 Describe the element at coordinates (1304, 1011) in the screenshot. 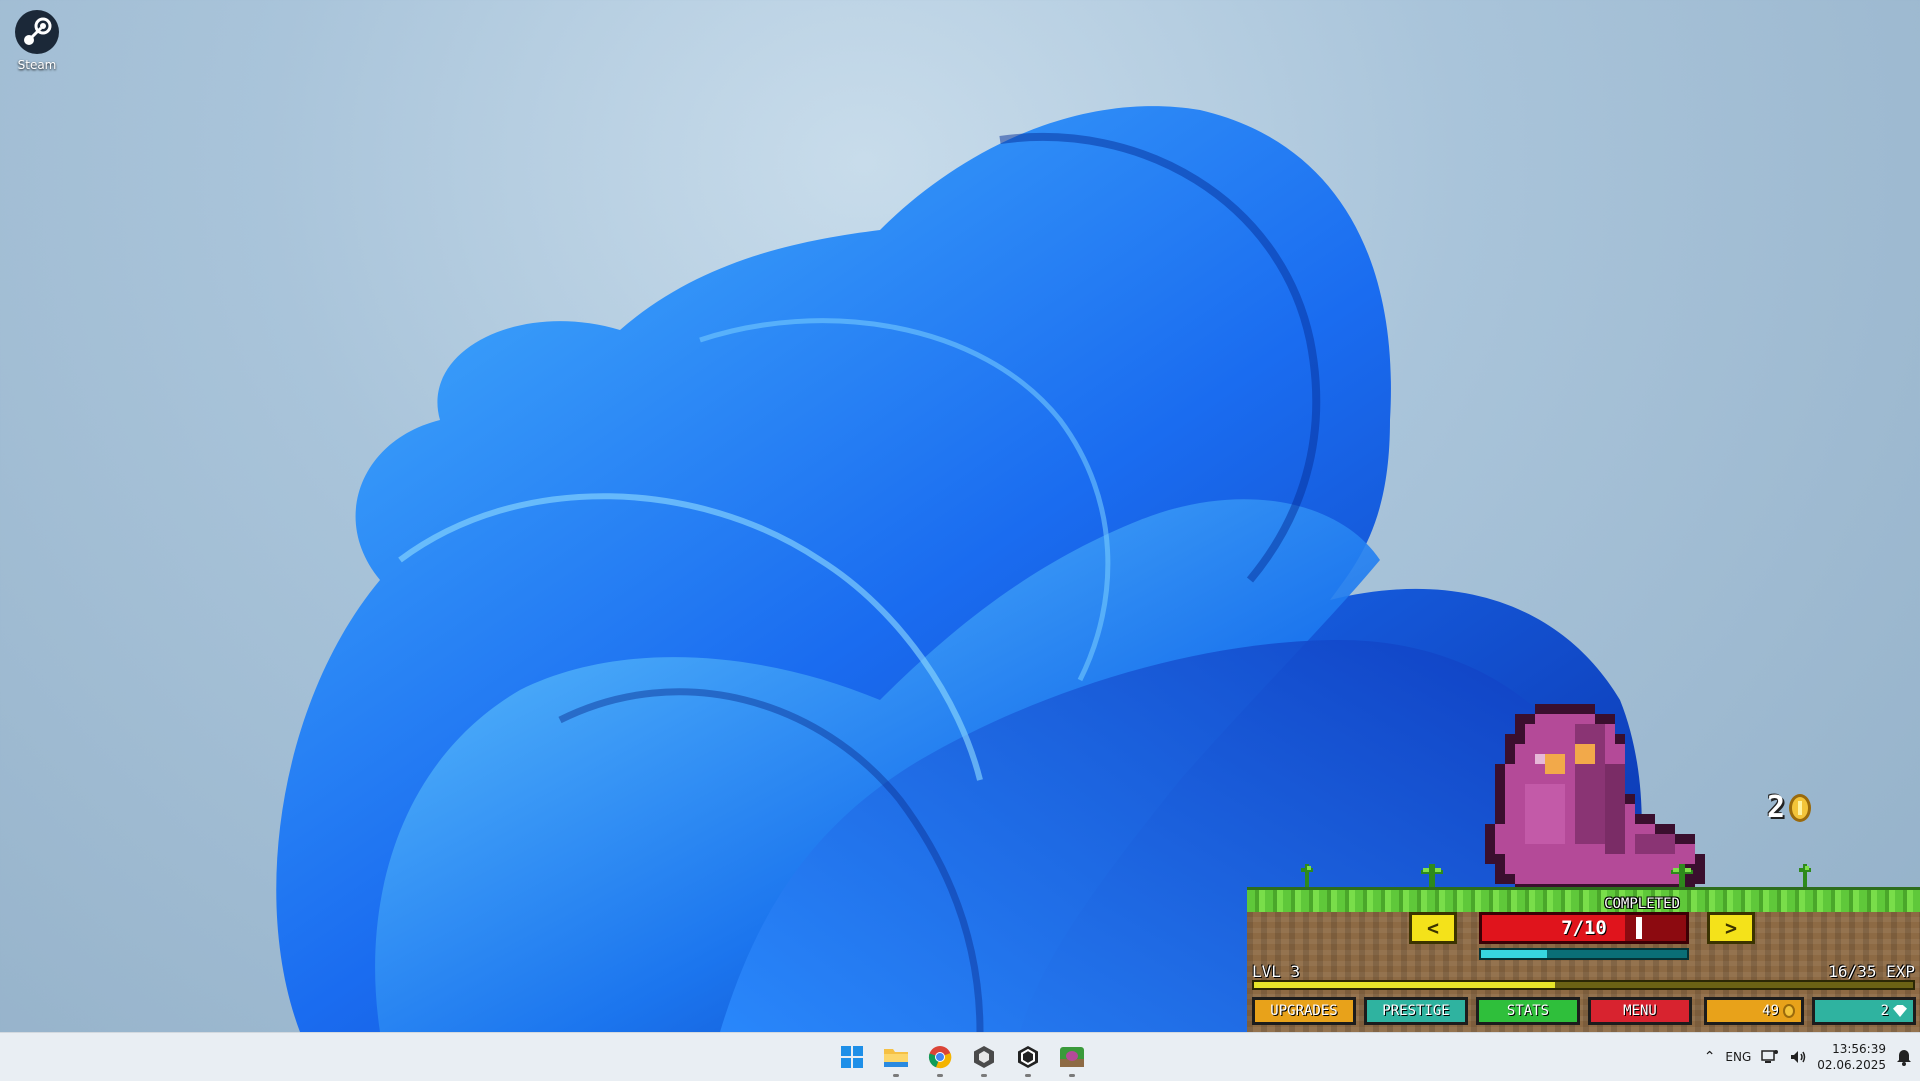

I see `upgrades-button: UPGRADES` at that location.